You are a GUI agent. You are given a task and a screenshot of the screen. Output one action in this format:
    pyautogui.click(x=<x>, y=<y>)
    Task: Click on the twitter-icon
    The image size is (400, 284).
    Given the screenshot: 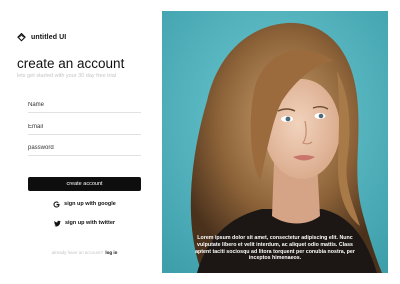 What is the action you would take?
    pyautogui.click(x=57, y=223)
    